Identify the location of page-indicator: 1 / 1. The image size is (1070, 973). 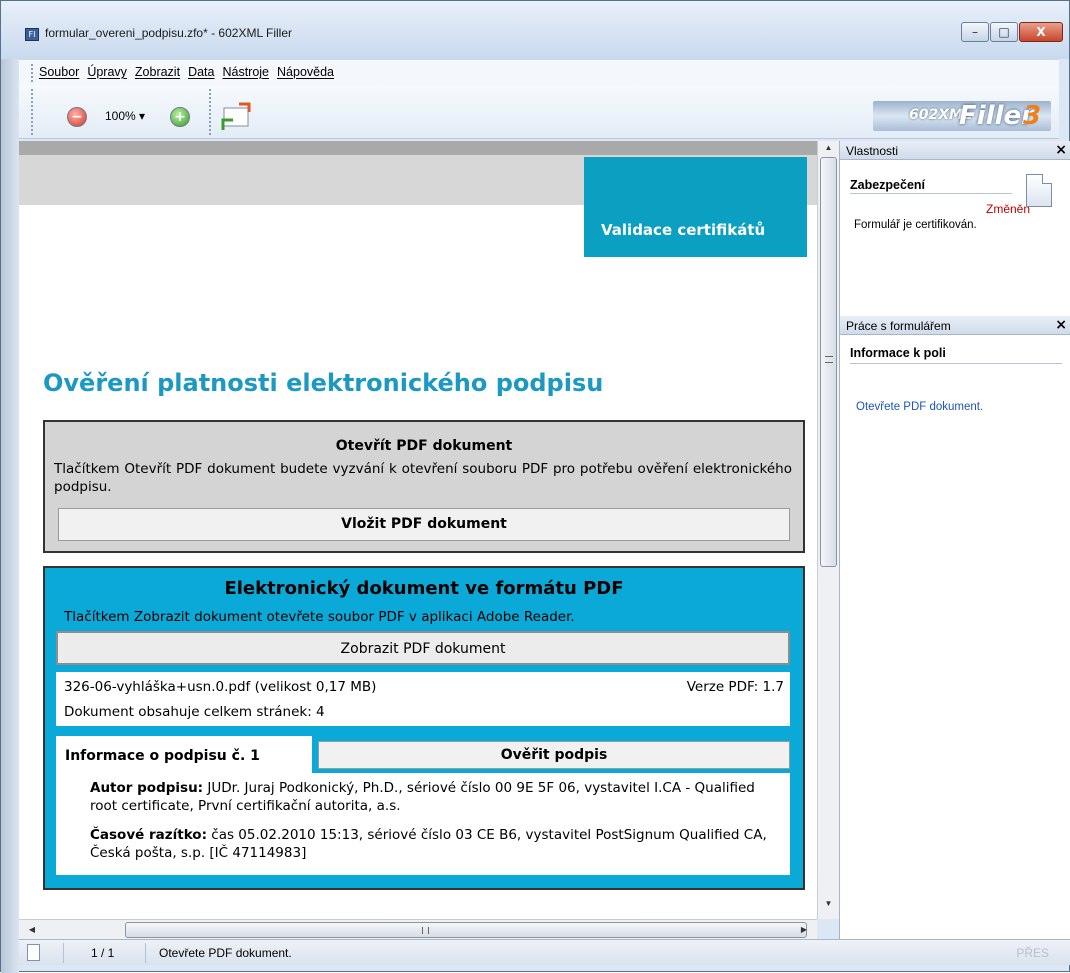
(103, 953).